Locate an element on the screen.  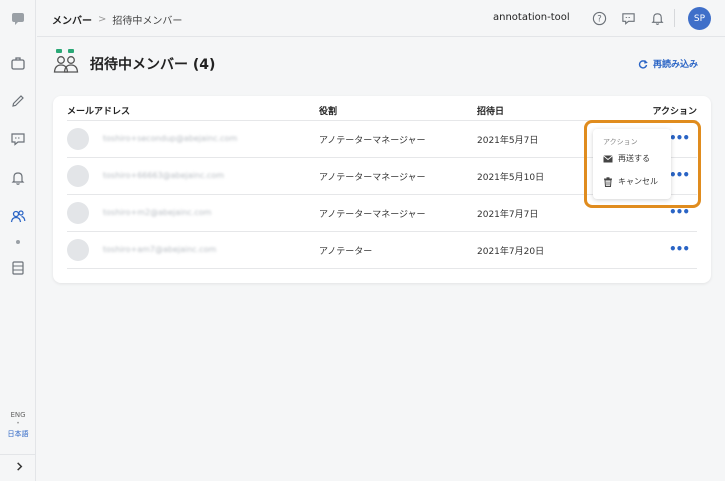
top-header: メンバー > 招待中メンバー annotation-tool ? SP is located at coordinates (381, 18).